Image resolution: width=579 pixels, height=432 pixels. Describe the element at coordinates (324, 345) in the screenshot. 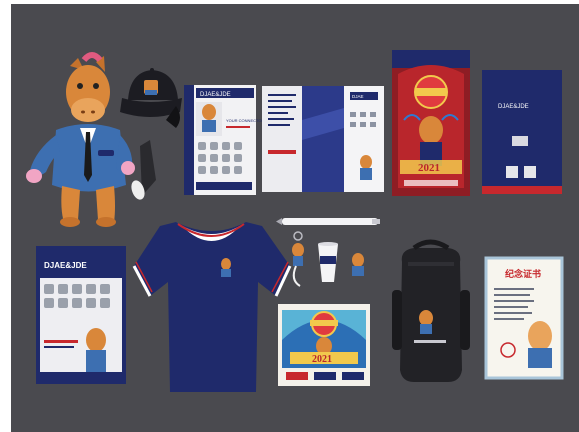

I see `mousepad-2021: 2021` at that location.